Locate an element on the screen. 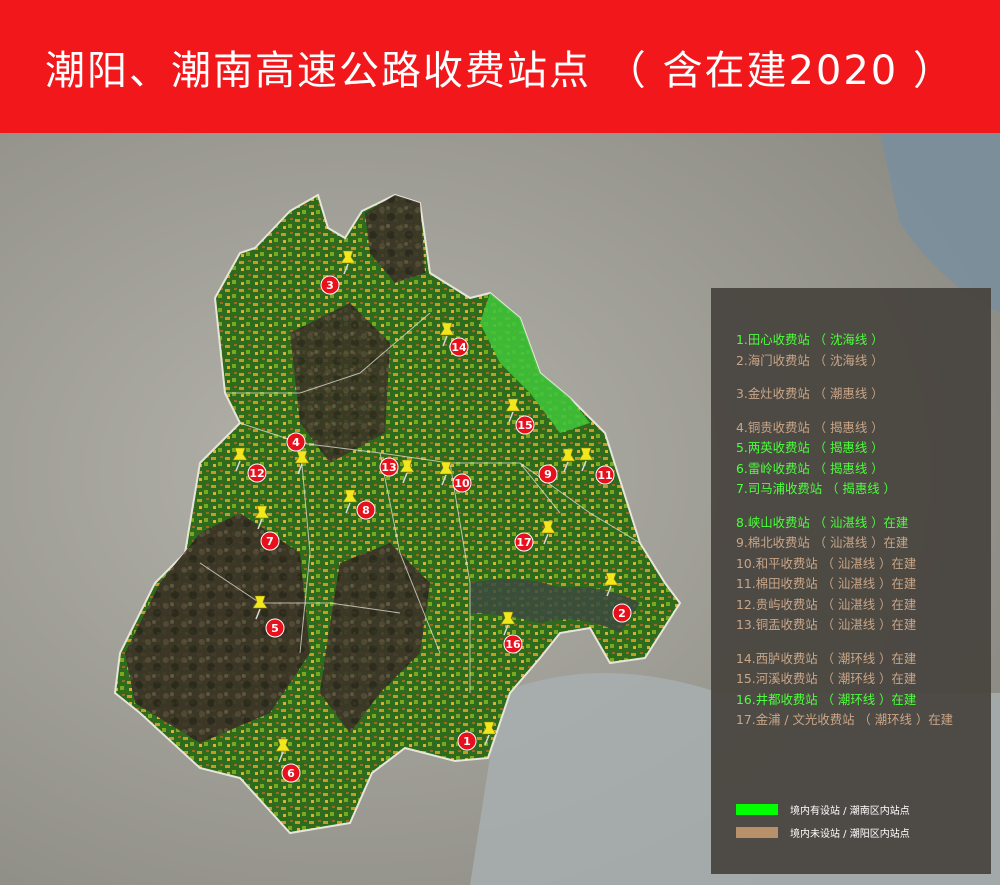  marker-label: 3 is located at coordinates (330, 285).